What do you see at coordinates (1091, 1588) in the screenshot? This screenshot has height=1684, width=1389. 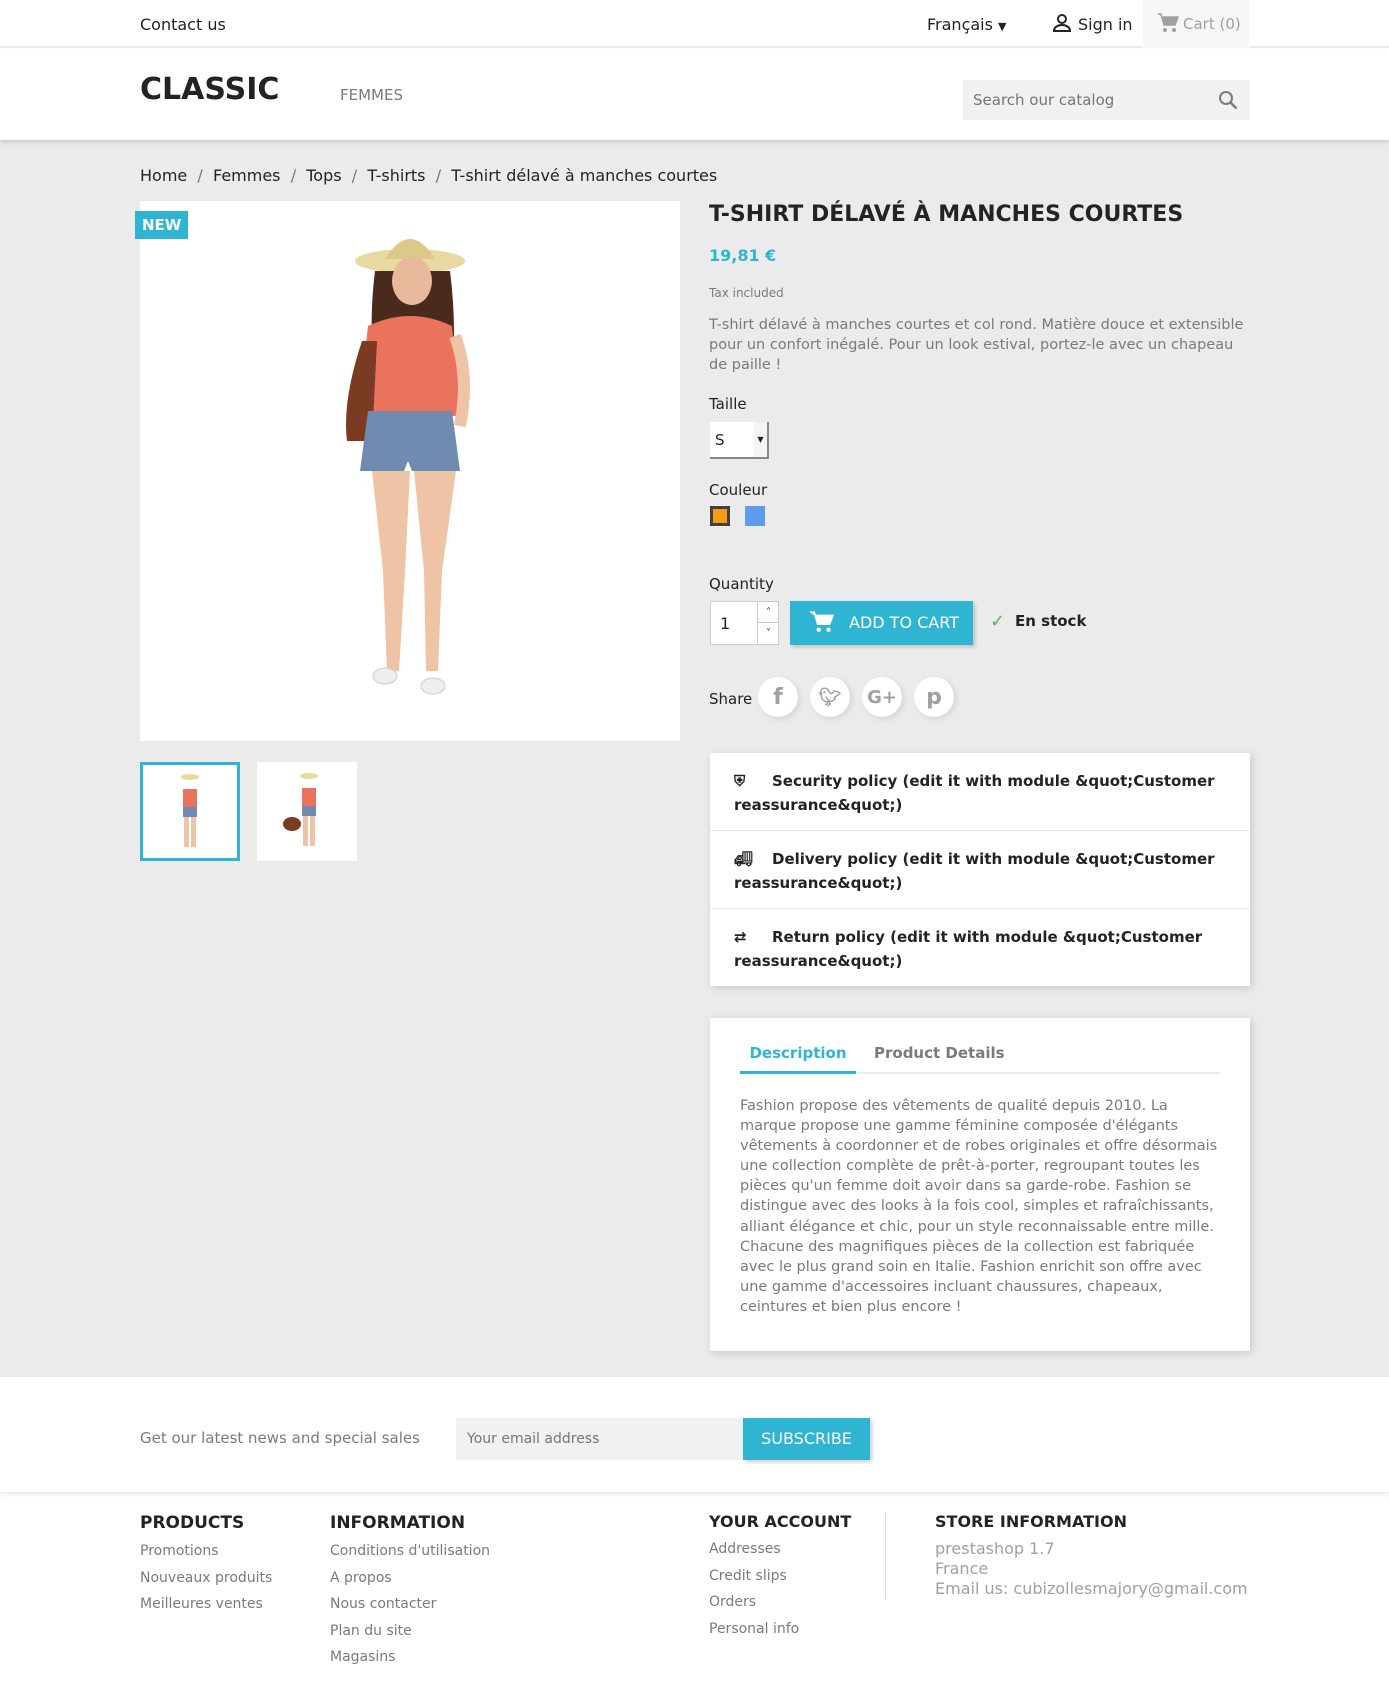 I see `store-email: Email us: cubizollesmajory@gmail.com` at bounding box center [1091, 1588].